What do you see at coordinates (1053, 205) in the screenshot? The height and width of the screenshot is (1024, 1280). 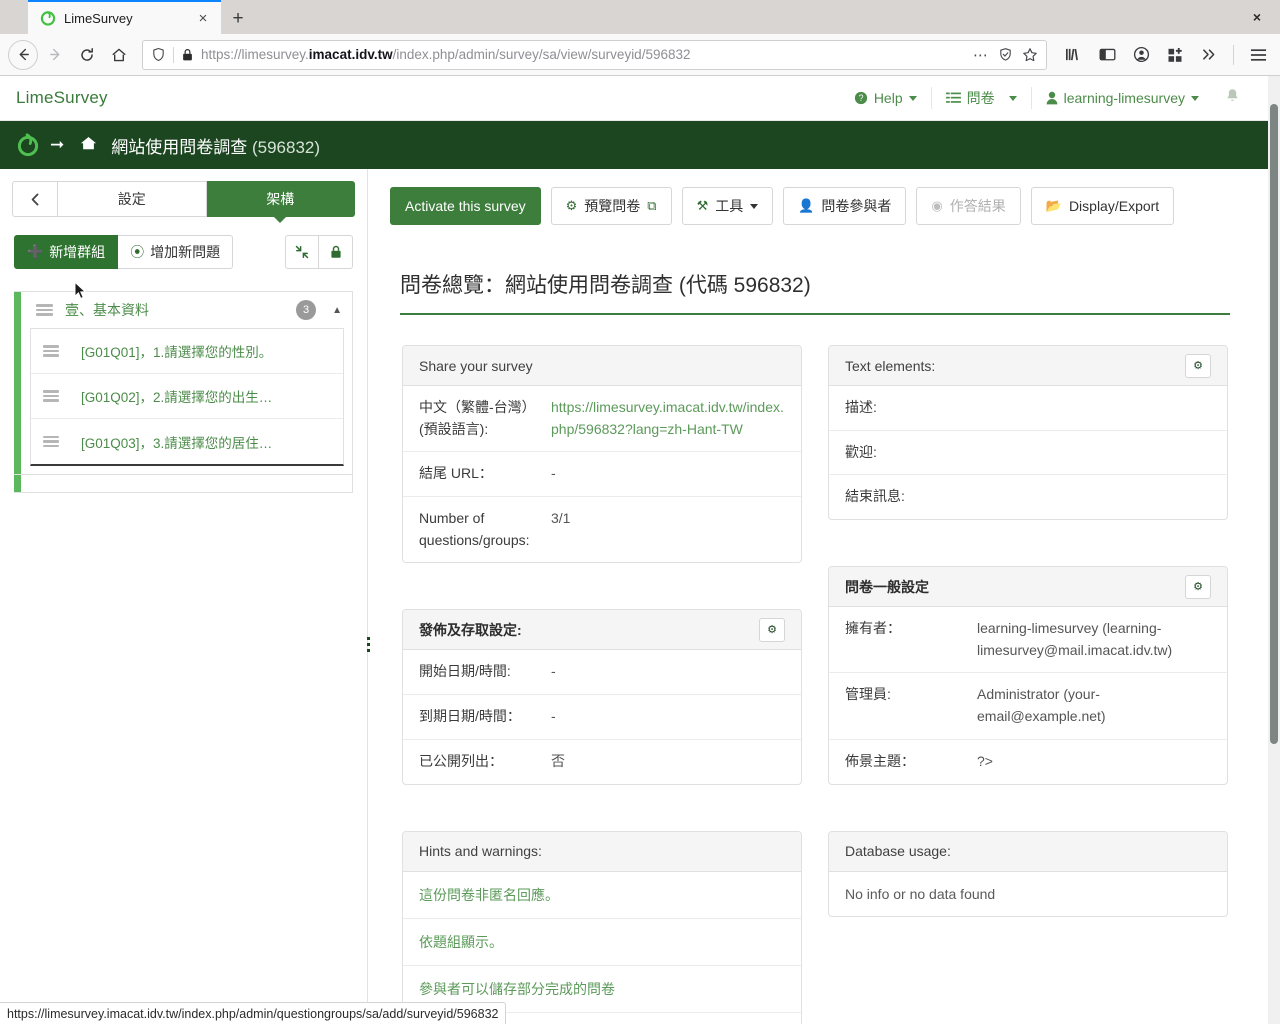 I see `folder-icon: 📂` at bounding box center [1053, 205].